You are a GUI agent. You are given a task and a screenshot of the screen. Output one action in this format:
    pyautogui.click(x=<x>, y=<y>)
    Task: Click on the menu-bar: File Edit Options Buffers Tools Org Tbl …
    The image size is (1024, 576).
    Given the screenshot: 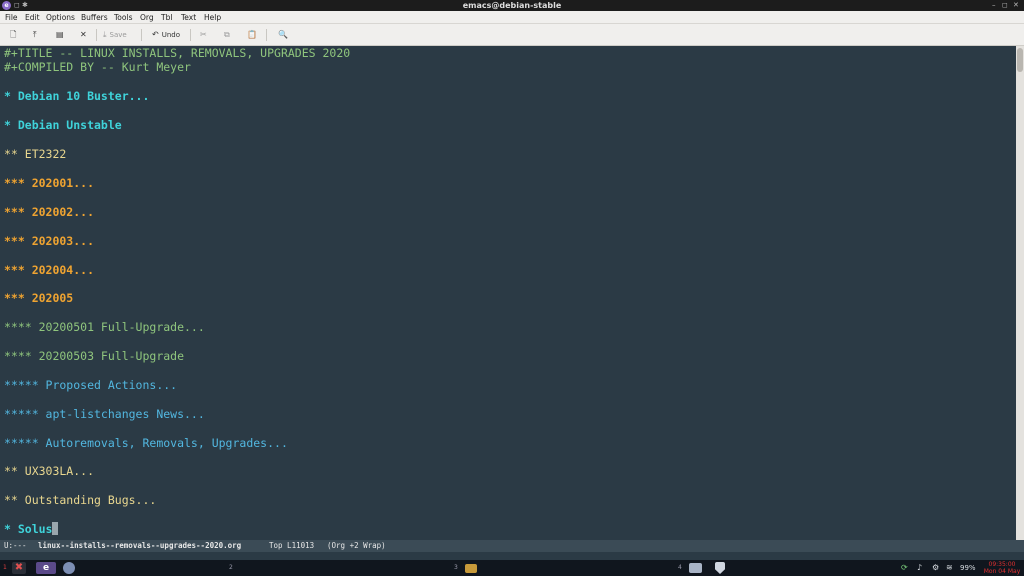 What is the action you would take?
    pyautogui.click(x=512, y=17)
    